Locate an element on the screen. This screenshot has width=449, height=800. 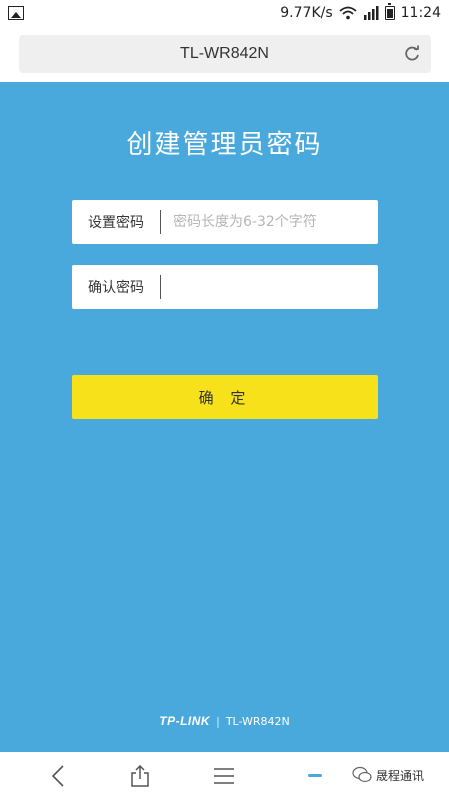
status-left is located at coordinates (16, 13).